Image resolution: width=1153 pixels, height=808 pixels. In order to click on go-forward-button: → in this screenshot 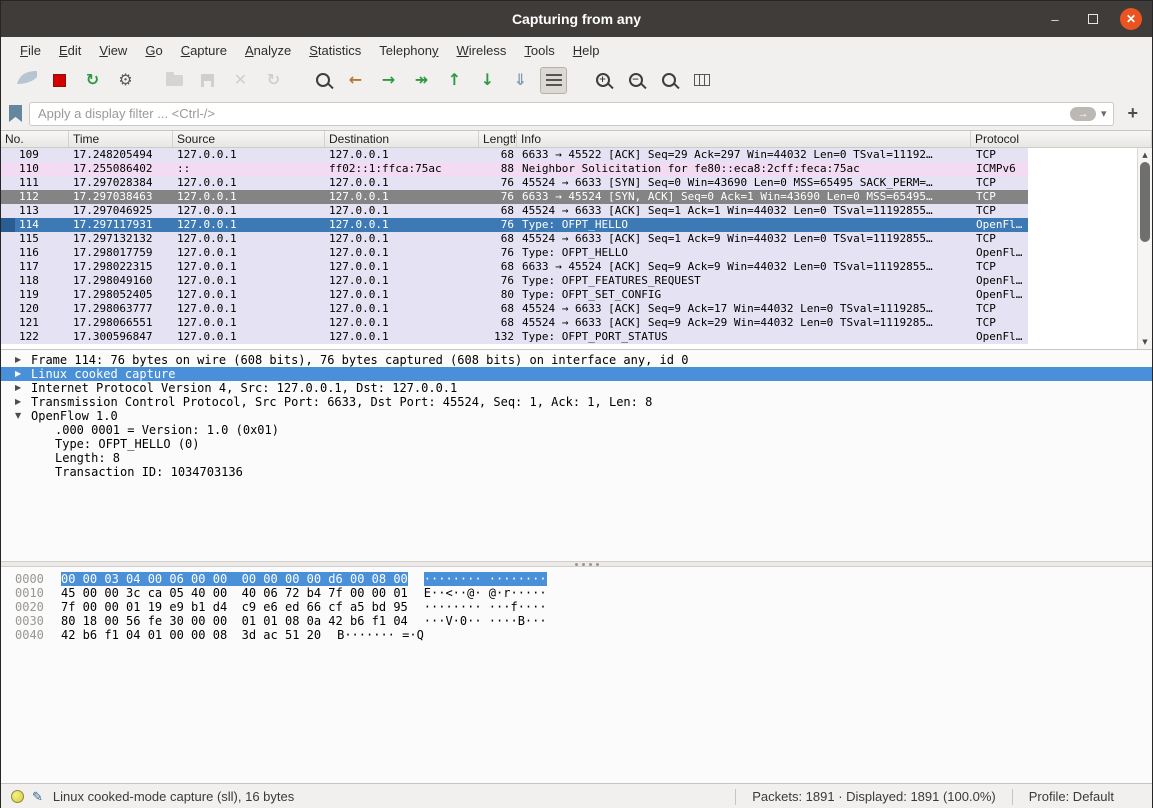, I will do `click(388, 80)`.